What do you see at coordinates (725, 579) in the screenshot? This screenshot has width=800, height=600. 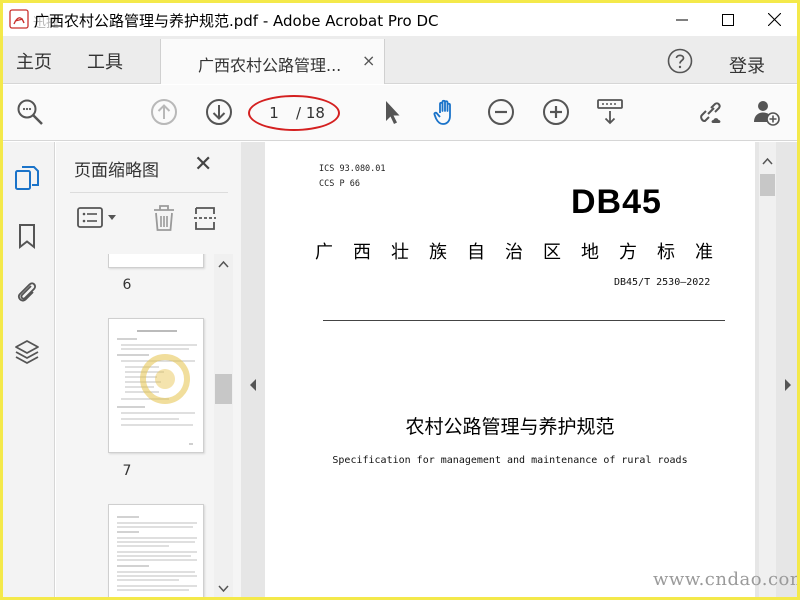 I see `watermark-site: www.cndao.com` at bounding box center [725, 579].